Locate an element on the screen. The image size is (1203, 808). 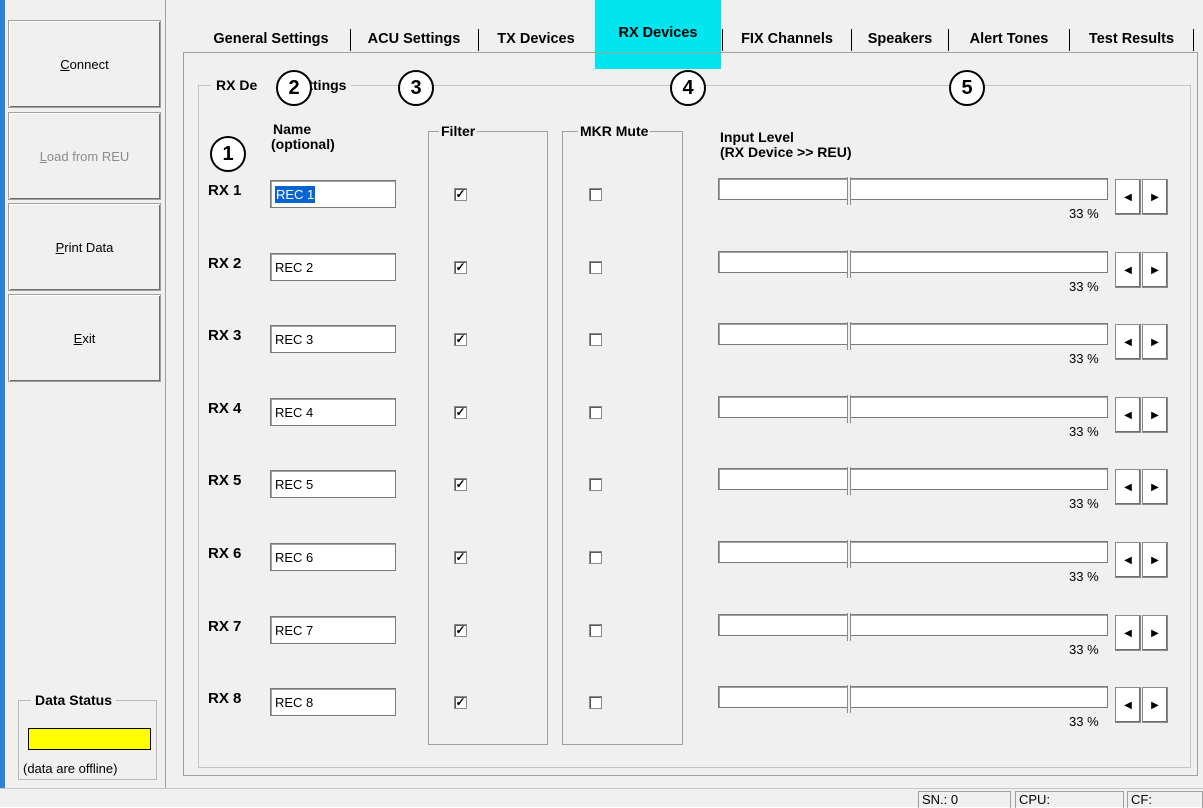
rx-row-label: RX 3 is located at coordinates (225, 335).